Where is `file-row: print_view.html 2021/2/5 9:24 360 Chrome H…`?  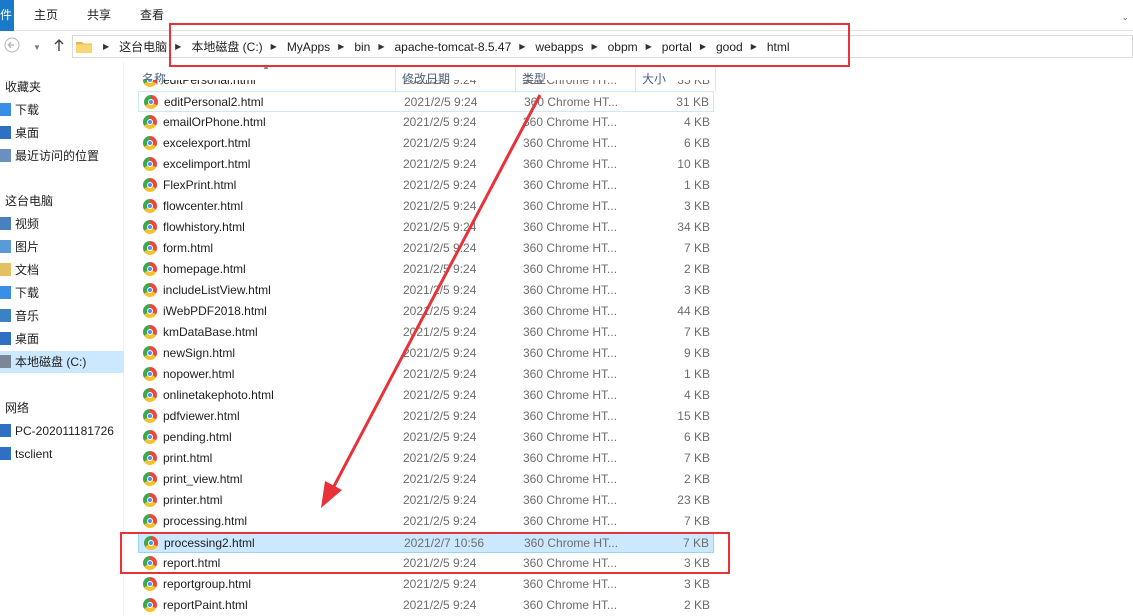 file-row: print_view.html 2021/2/5 9:24 360 Chrome H… is located at coordinates (426, 479).